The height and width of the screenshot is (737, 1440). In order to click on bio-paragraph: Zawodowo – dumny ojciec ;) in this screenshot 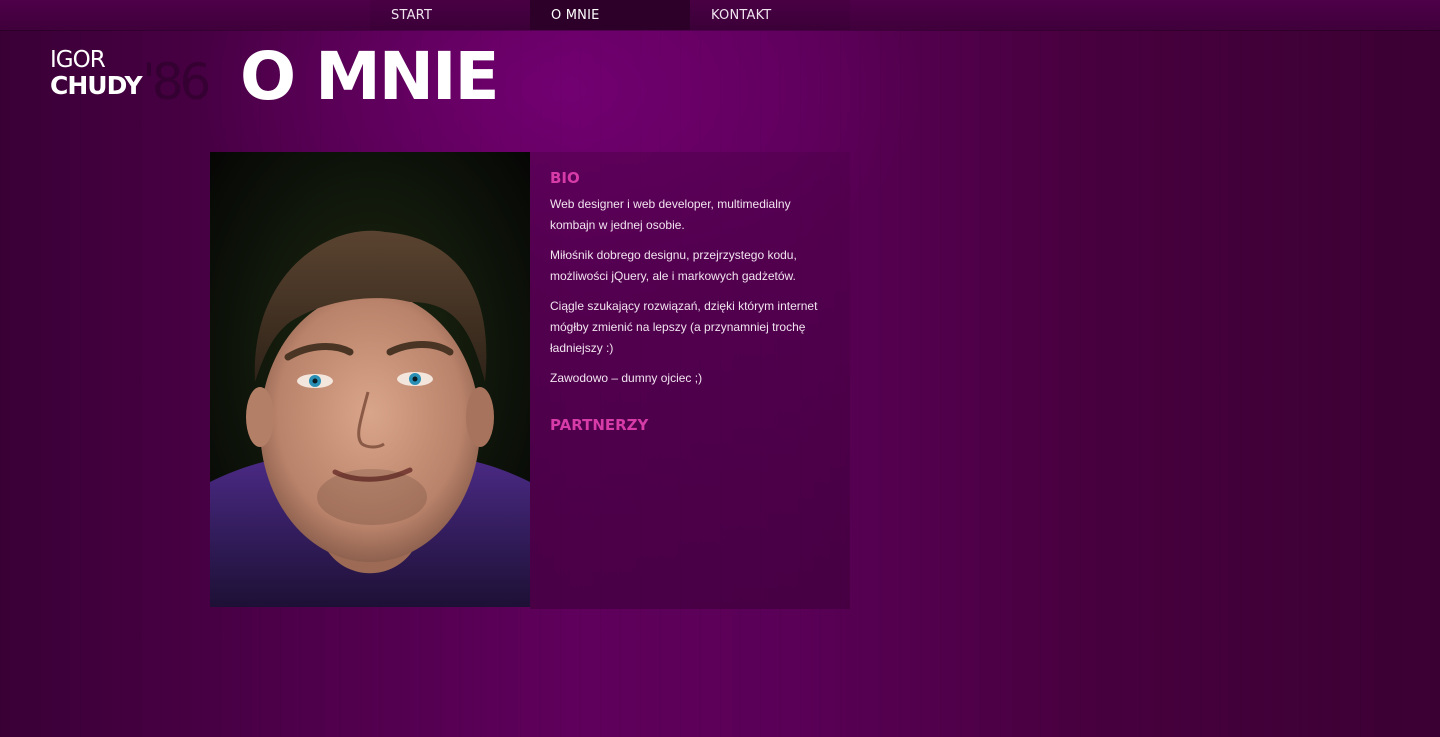, I will do `click(626, 378)`.